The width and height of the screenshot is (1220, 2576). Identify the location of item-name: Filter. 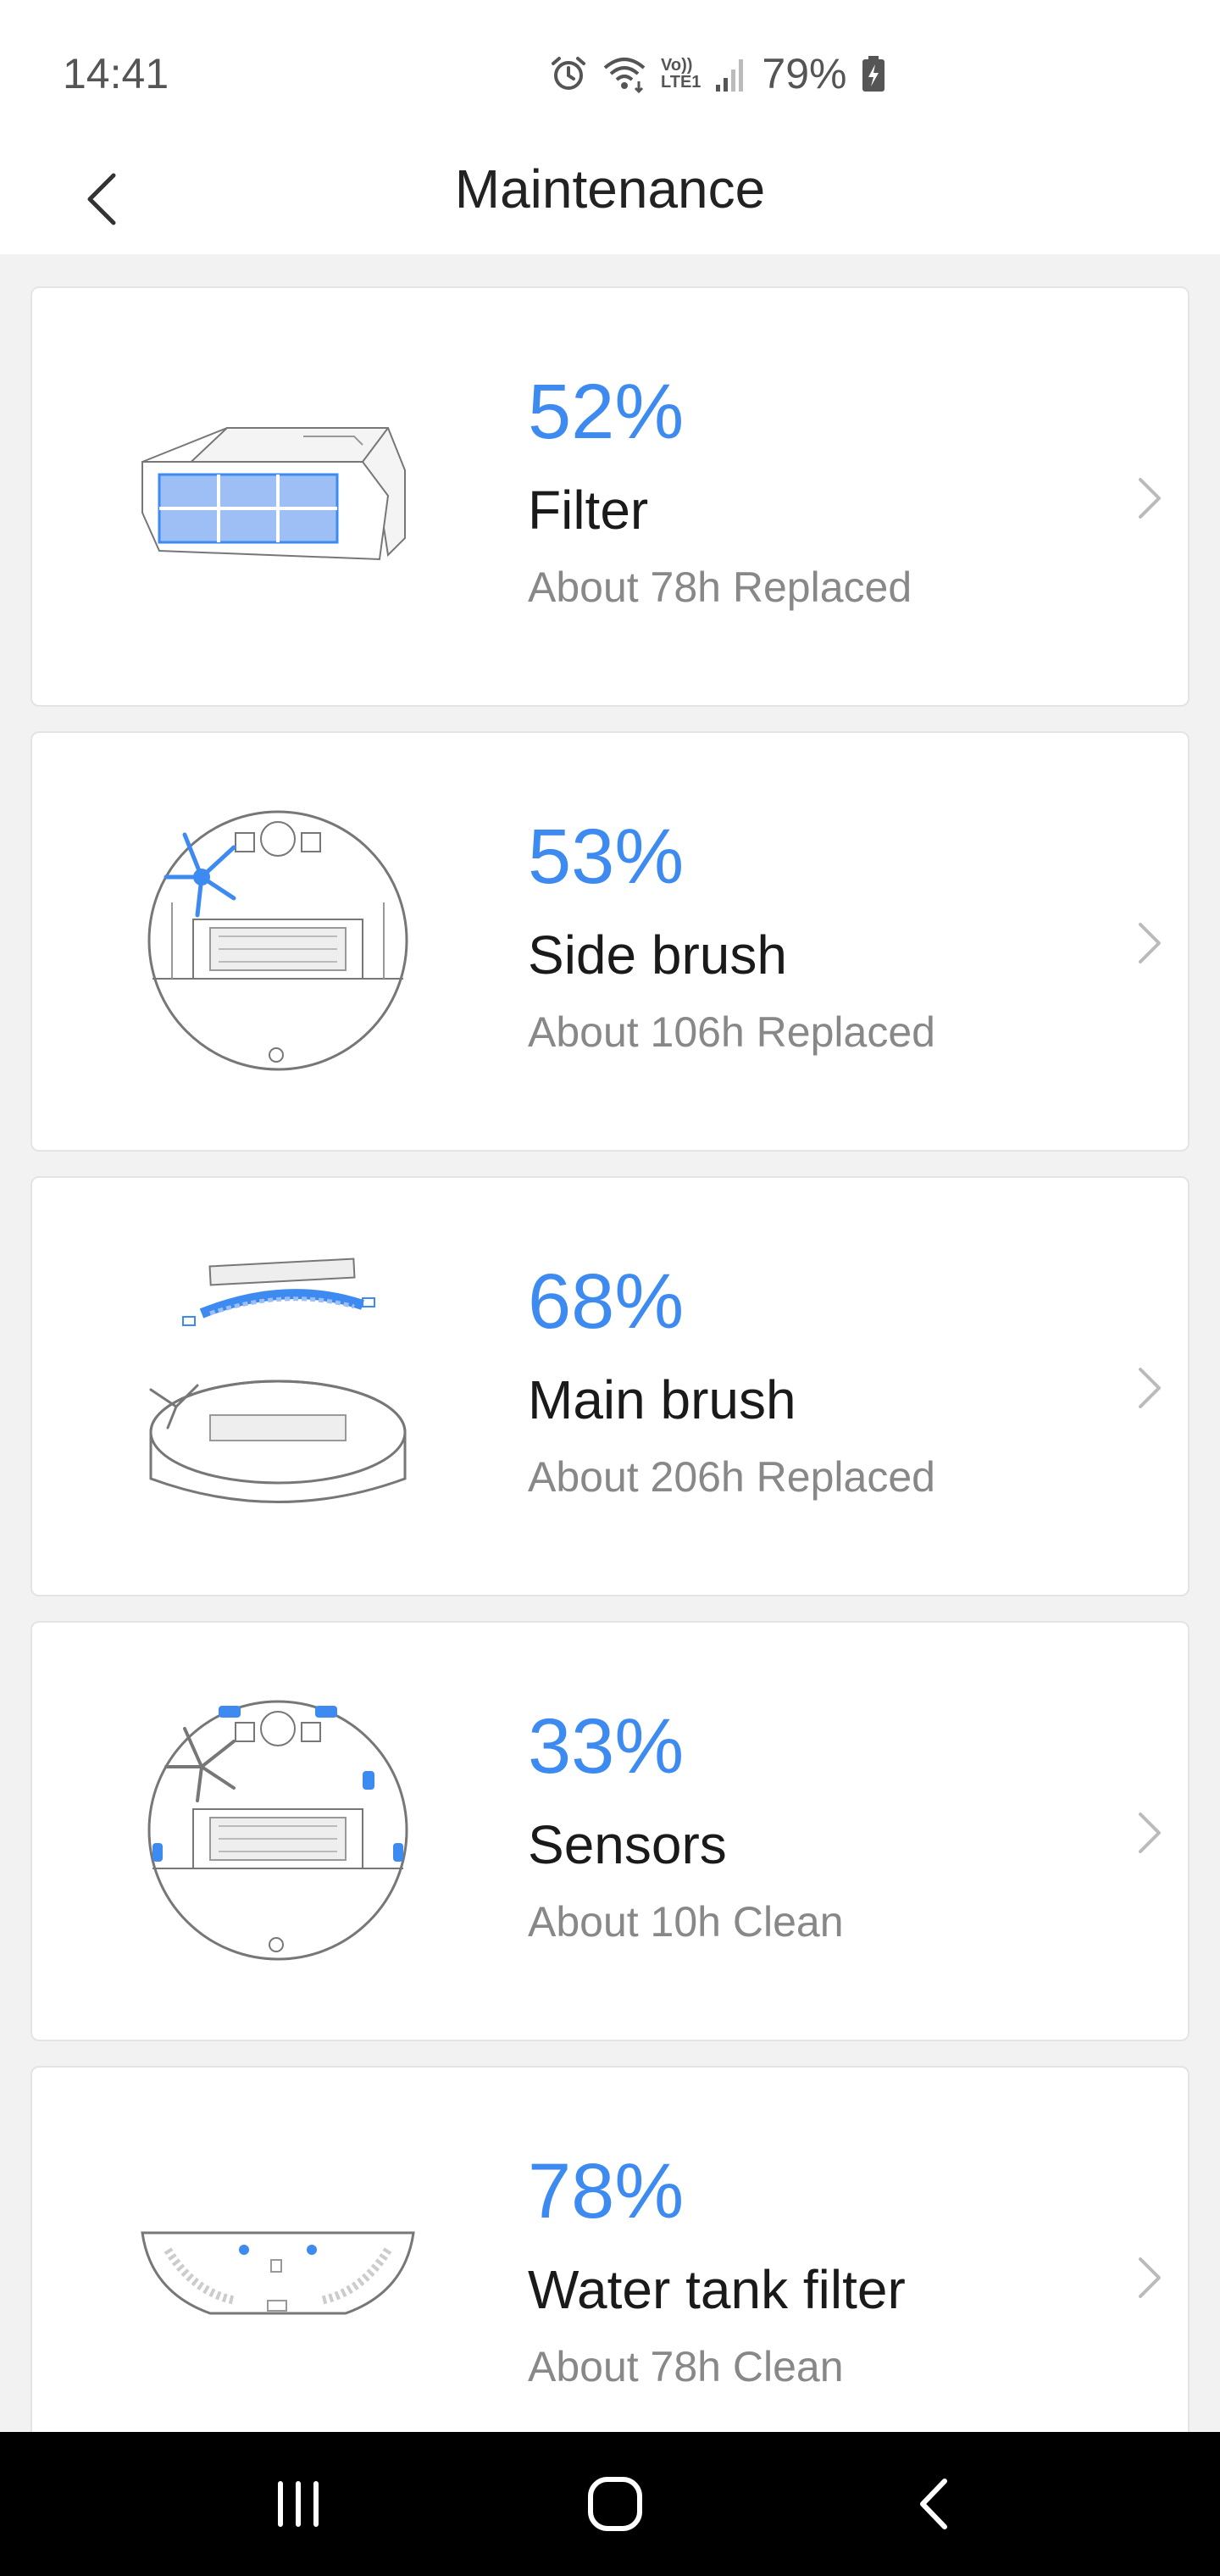
(588, 510).